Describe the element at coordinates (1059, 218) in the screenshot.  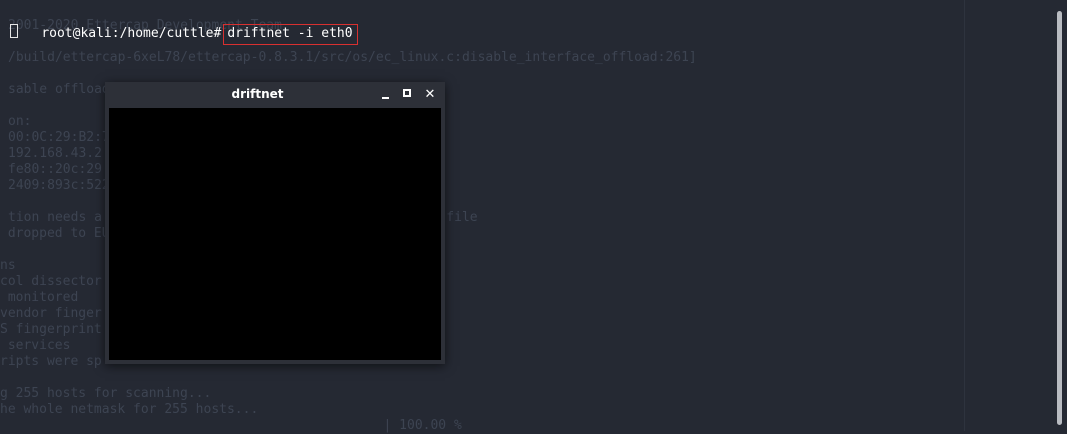
I see `terminal-scrollbar` at that location.